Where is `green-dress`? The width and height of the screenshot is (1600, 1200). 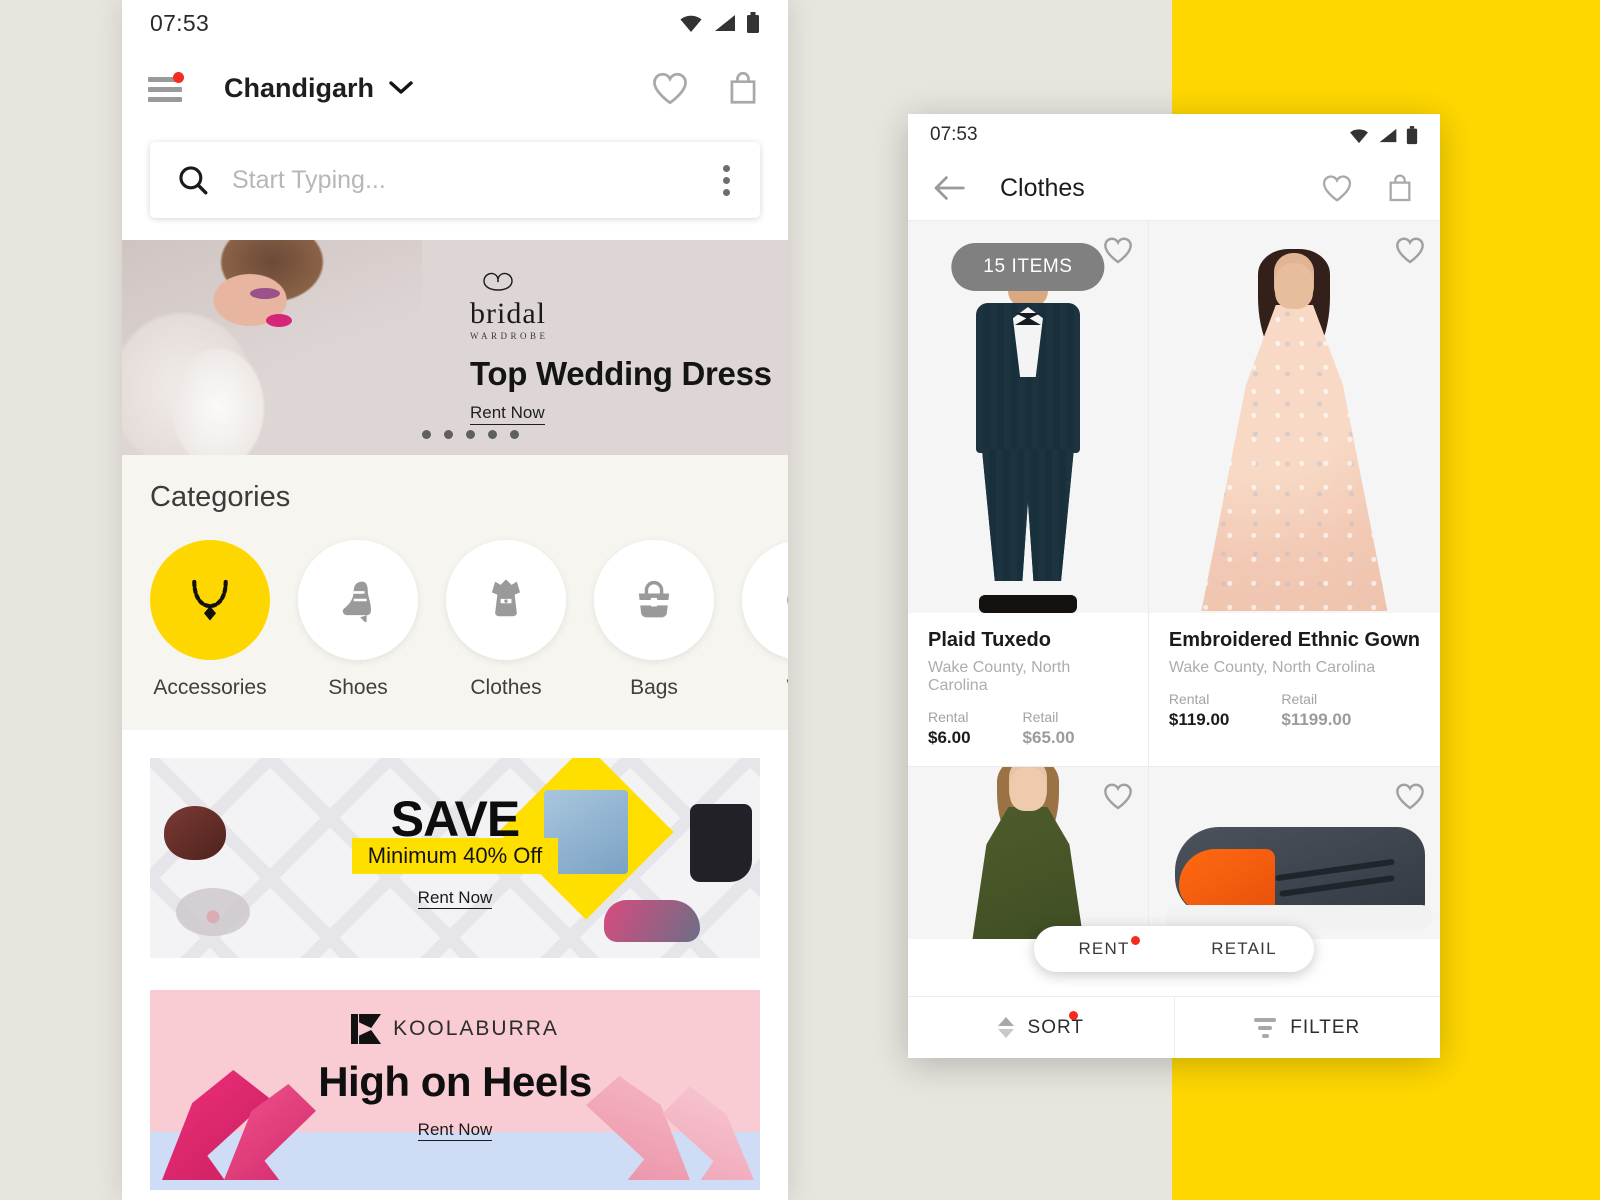 green-dress is located at coordinates (1027, 873).